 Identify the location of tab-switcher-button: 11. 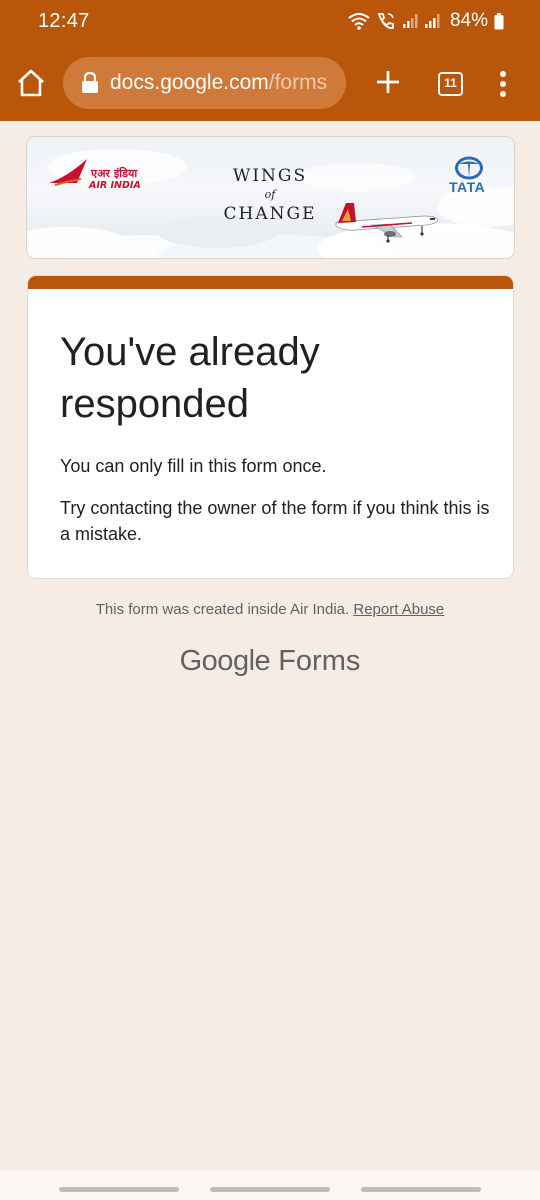
(450, 84).